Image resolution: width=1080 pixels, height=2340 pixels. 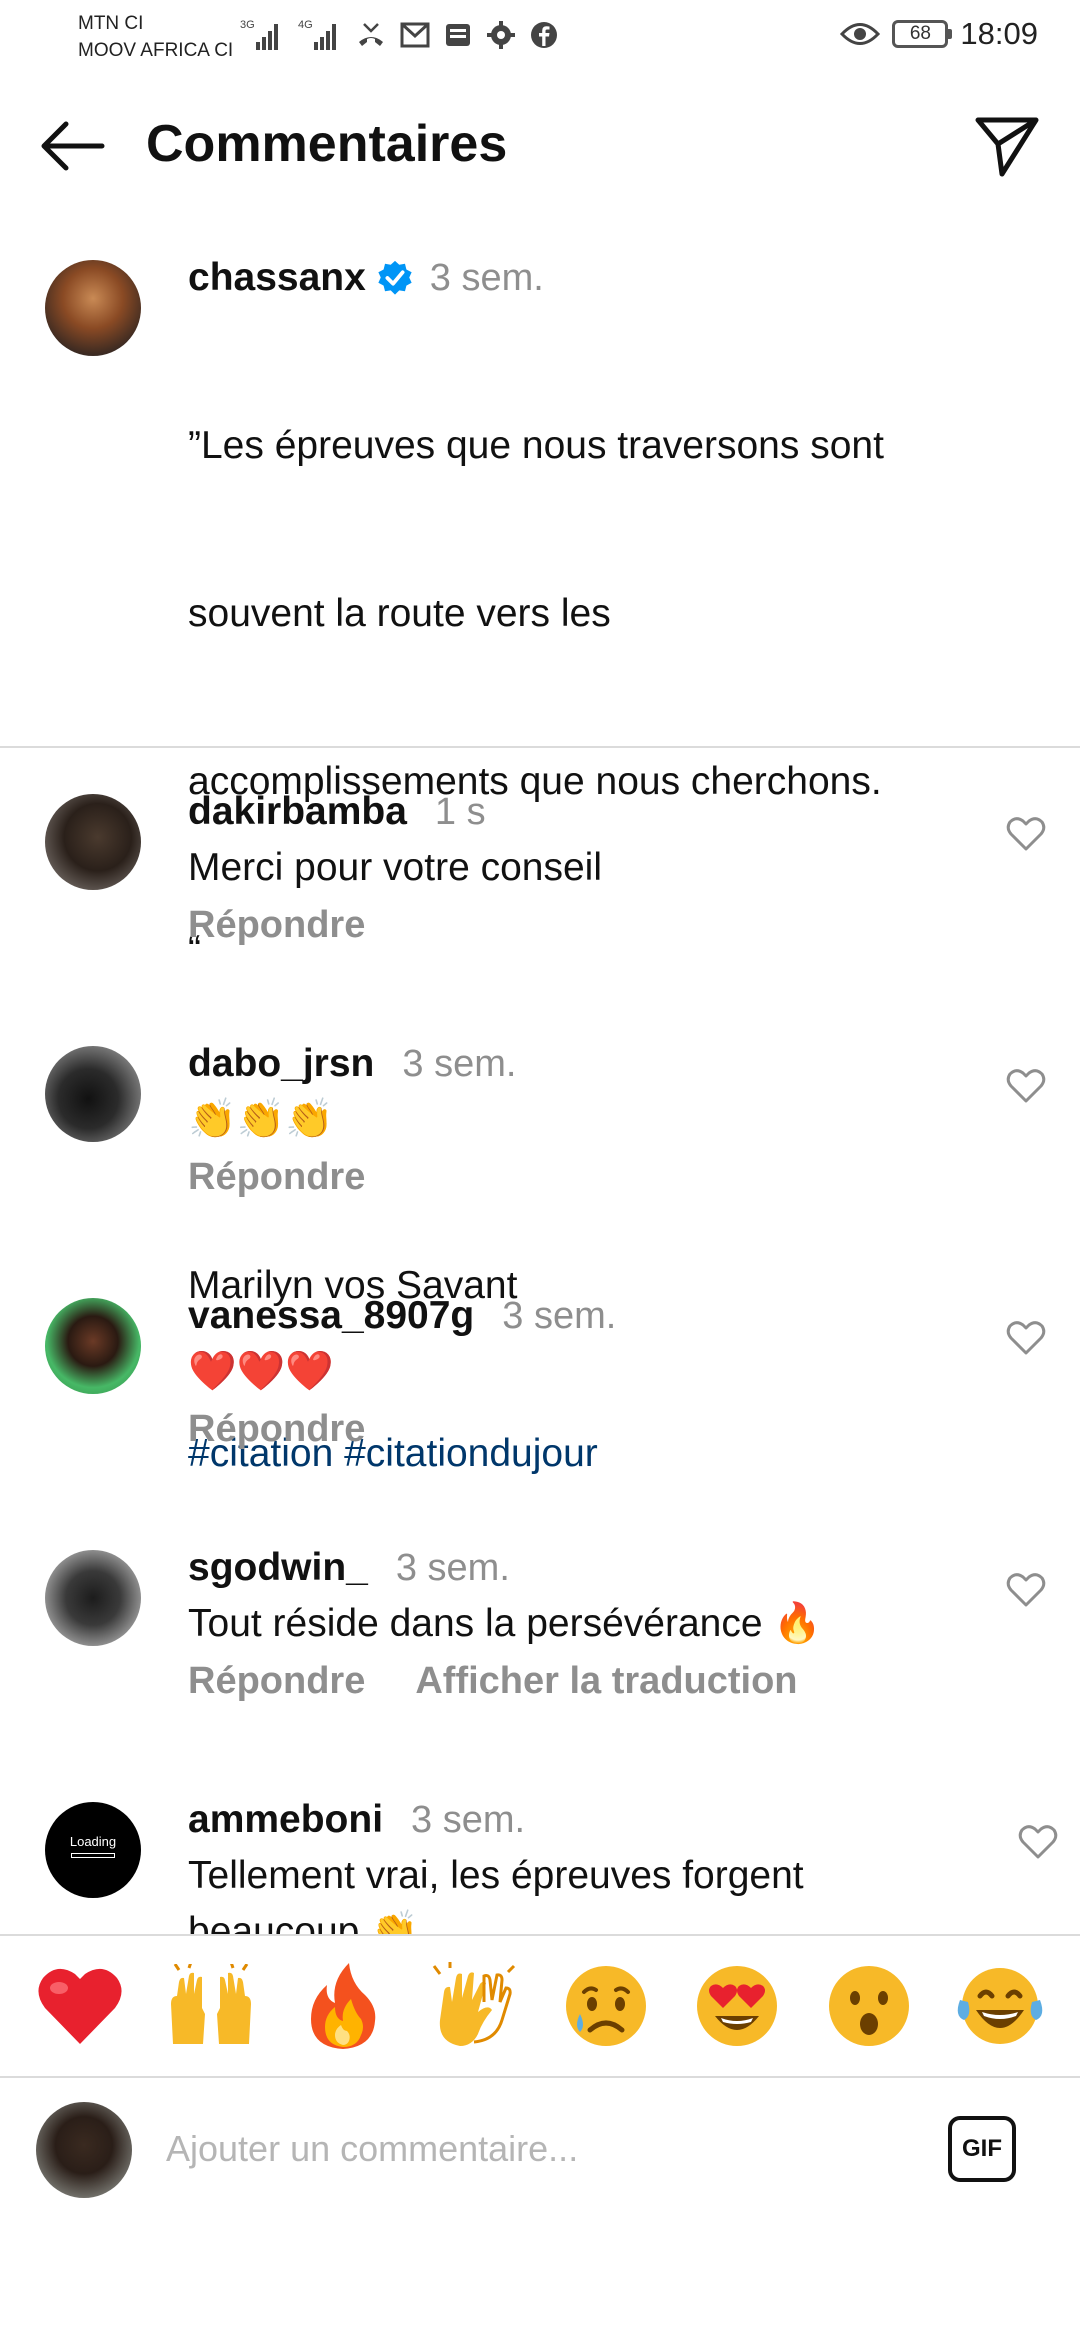 What do you see at coordinates (999, 33) in the screenshot?
I see `clock: 18:09` at bounding box center [999, 33].